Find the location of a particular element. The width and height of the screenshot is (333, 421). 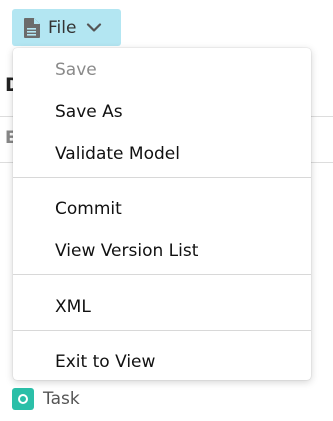

menu-item-save-as: Save As is located at coordinates (162, 112).